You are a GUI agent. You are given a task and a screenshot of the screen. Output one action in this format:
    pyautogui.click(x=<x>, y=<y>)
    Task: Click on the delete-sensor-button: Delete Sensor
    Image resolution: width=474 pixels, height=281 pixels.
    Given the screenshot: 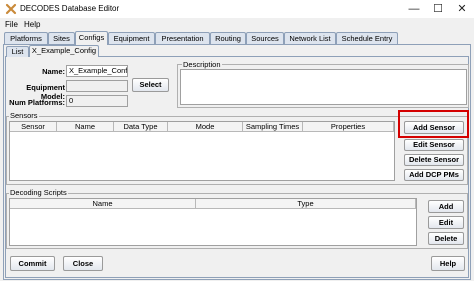 What is the action you would take?
    pyautogui.click(x=434, y=160)
    